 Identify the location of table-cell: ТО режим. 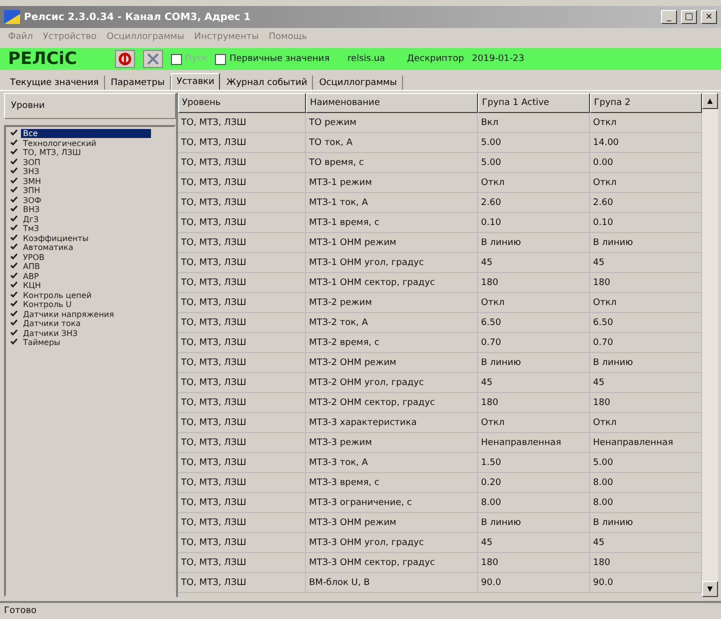
(392, 123).